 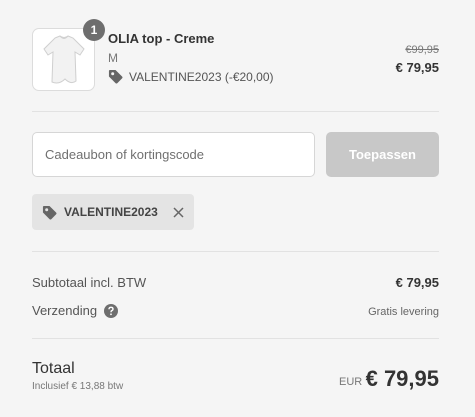 What do you see at coordinates (173, 154) in the screenshot?
I see `discount-code-input` at bounding box center [173, 154].